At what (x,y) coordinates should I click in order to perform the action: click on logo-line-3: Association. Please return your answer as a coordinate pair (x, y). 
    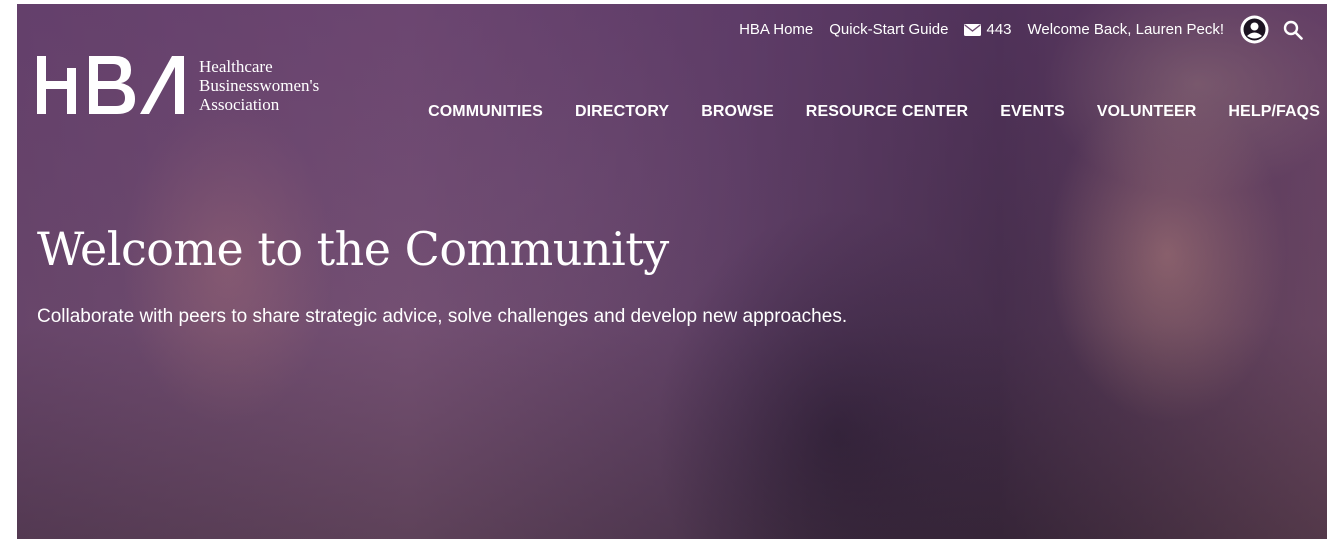
    Looking at the image, I should click on (239, 104).